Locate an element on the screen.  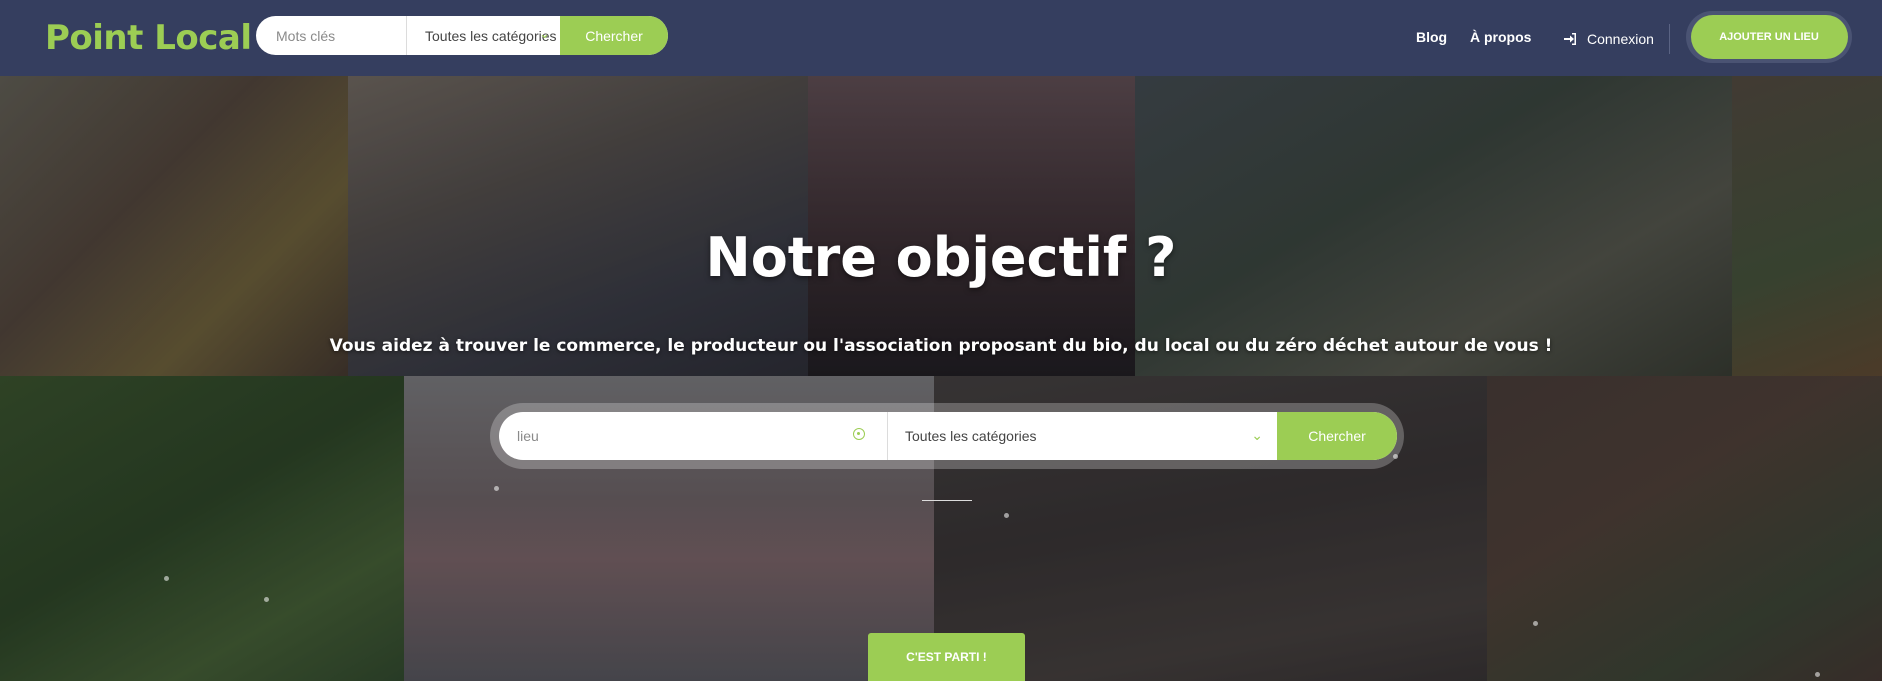
hero-category-select: Toutes les catégories ⌄ is located at coordinates (1082, 436).